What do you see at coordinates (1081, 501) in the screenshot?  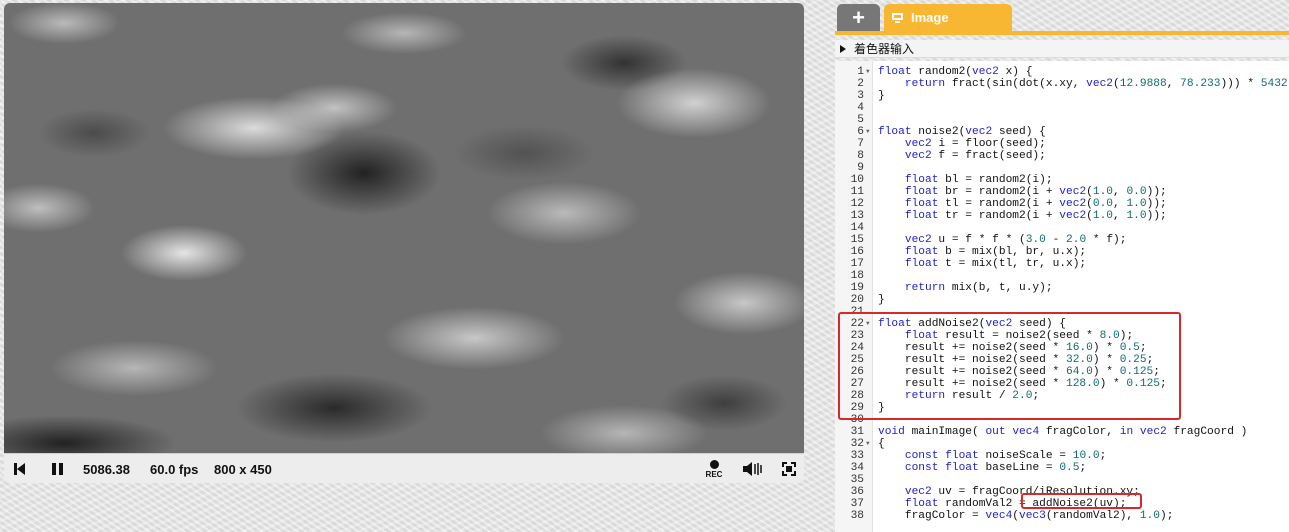 I see `highlight-box-addnoise-call` at bounding box center [1081, 501].